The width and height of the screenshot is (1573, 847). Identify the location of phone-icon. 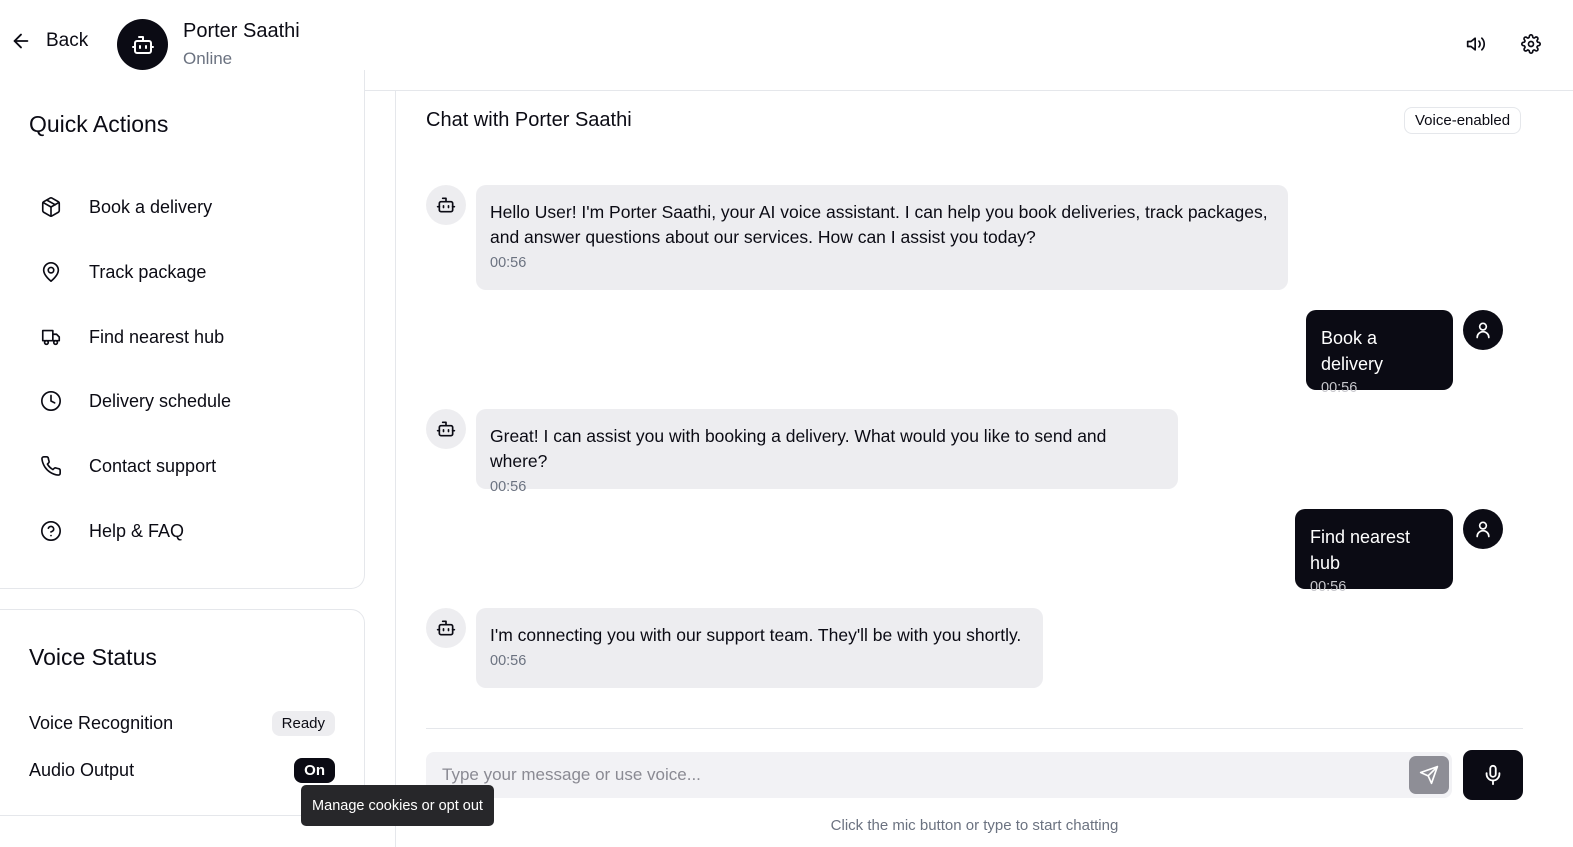
(51, 466).